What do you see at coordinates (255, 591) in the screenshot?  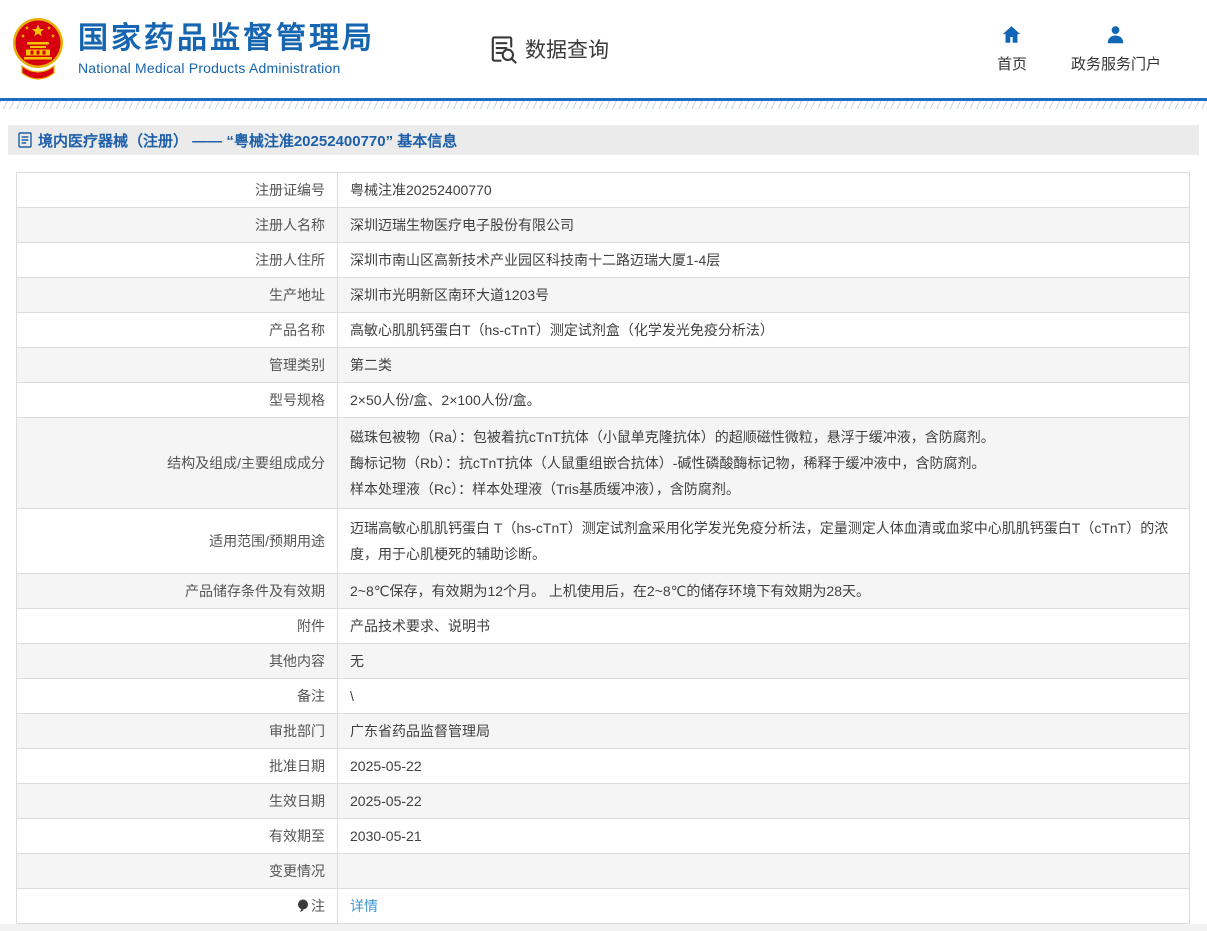 I see `row-label: 产品储存条件及有效期` at bounding box center [255, 591].